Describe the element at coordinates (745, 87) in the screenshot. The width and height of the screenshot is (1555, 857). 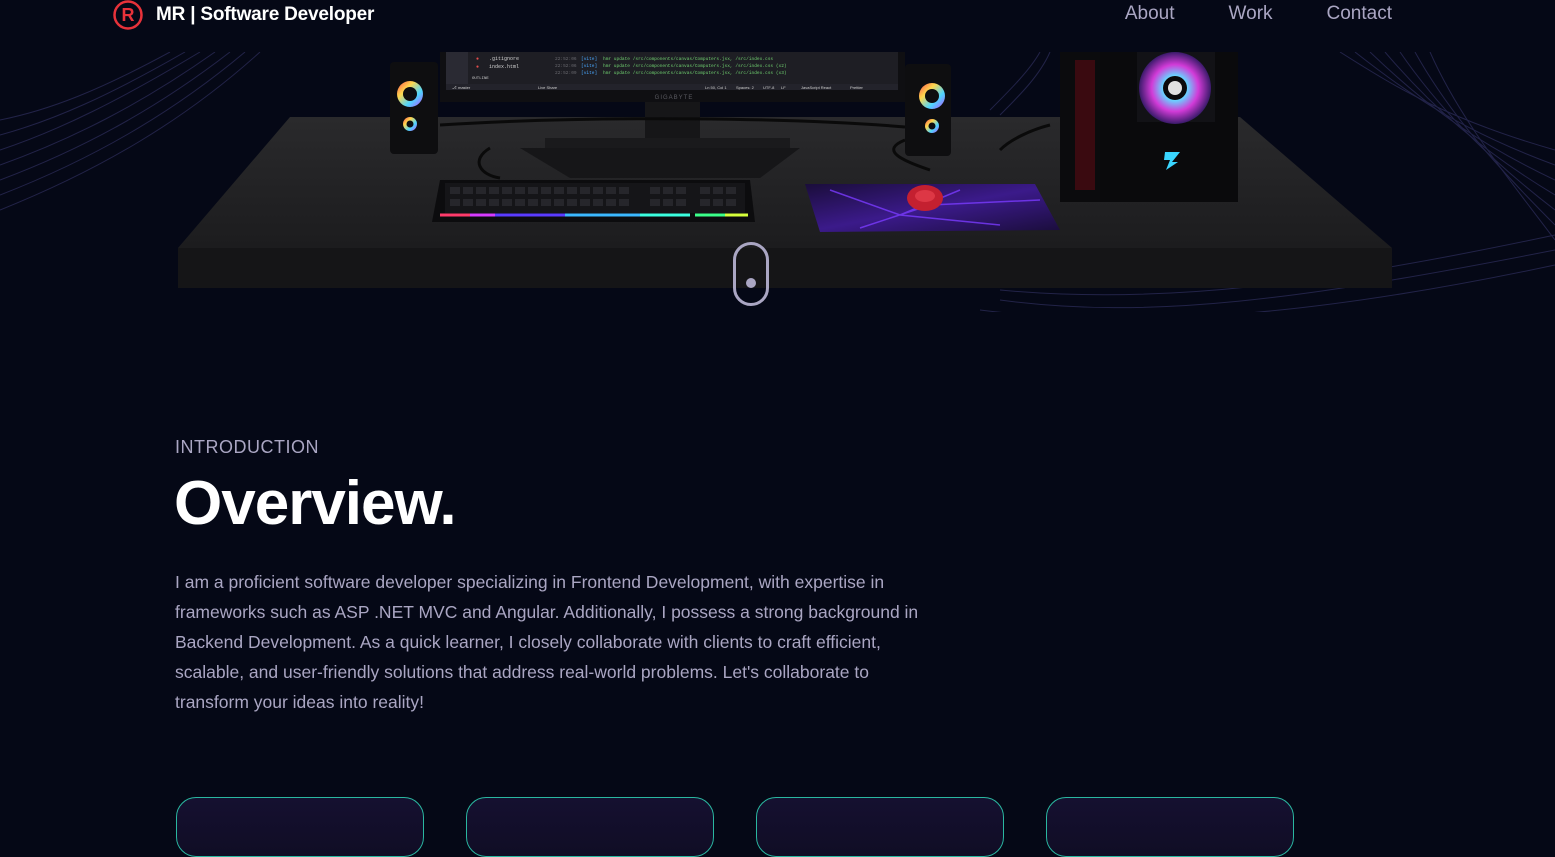
I see `svg-text: Spaces: 2` at that location.